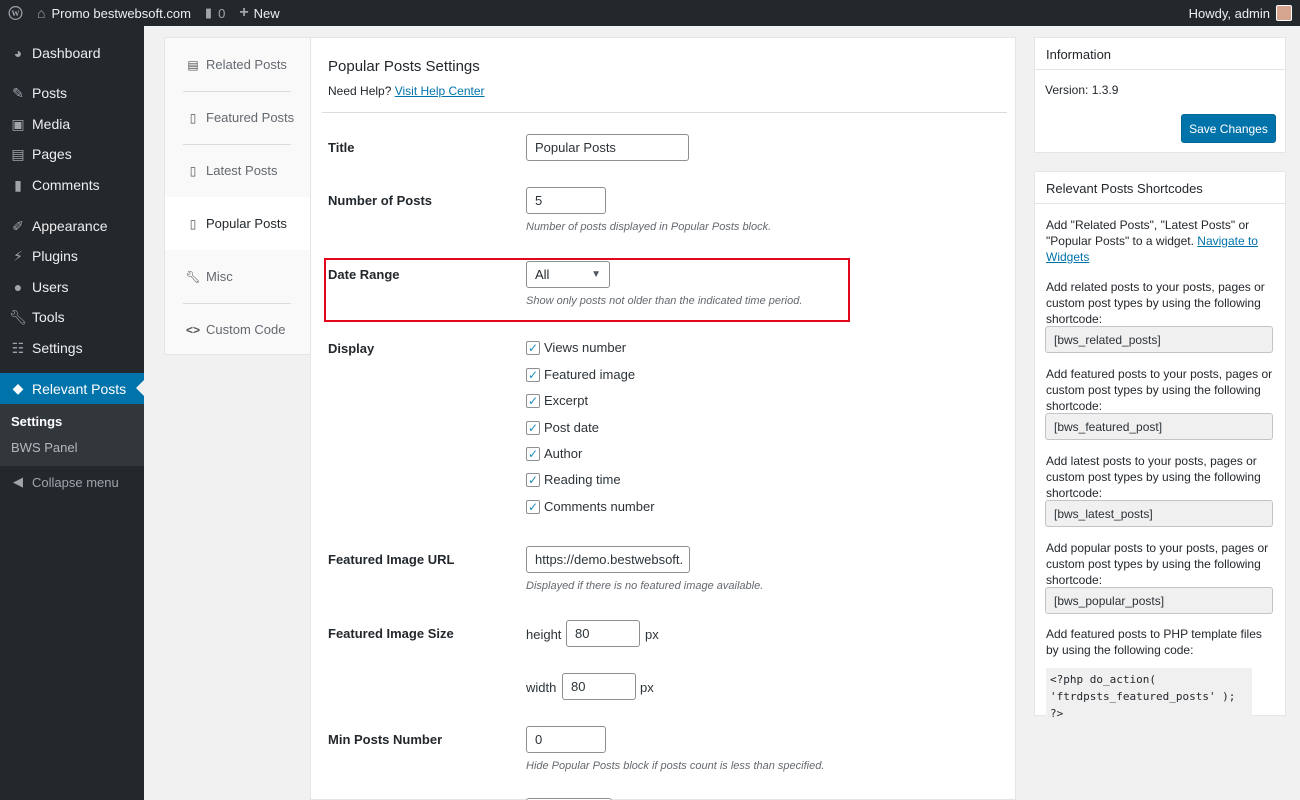 The width and height of the screenshot is (1300, 800). What do you see at coordinates (576, 347) in the screenshot?
I see `checkbox-views-number: ✓ Views number` at bounding box center [576, 347].